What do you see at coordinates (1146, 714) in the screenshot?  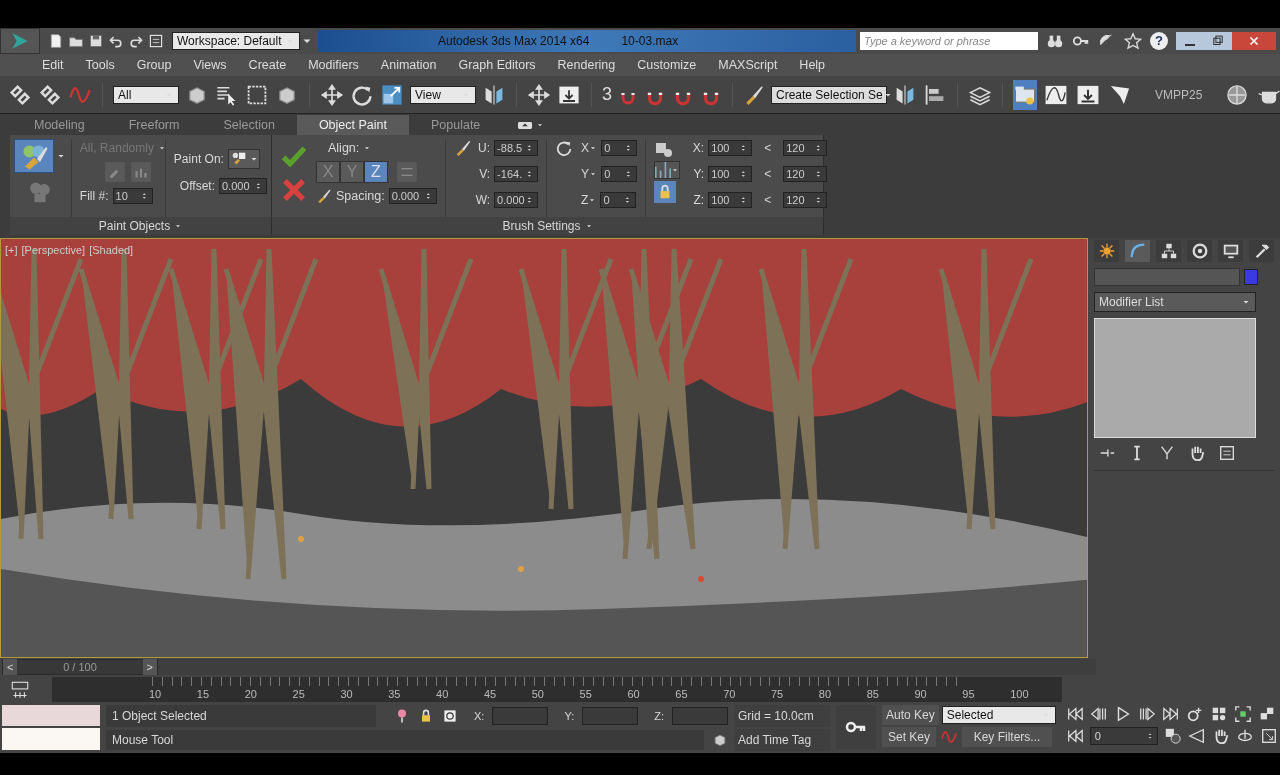 I see `next-frame-icon` at bounding box center [1146, 714].